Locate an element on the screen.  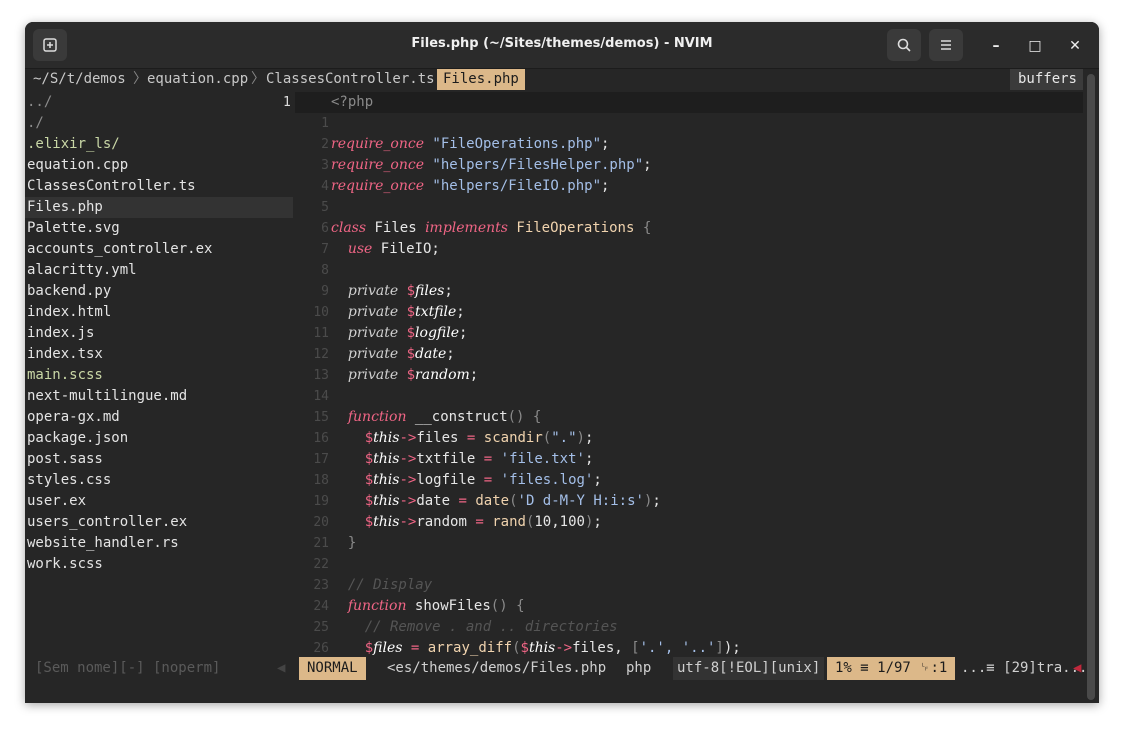
line-number: 19 is located at coordinates (321, 501).